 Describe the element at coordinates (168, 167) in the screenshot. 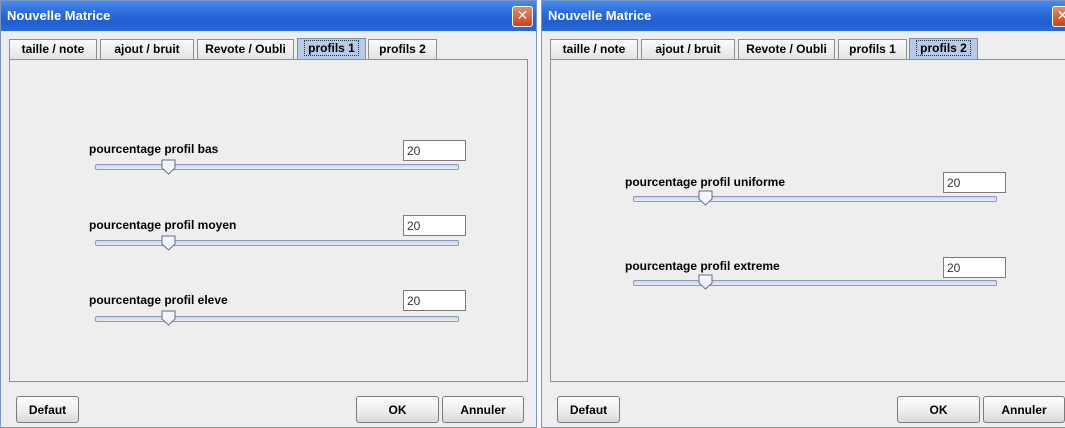

I see `profil-bas-slider-thumb` at that location.